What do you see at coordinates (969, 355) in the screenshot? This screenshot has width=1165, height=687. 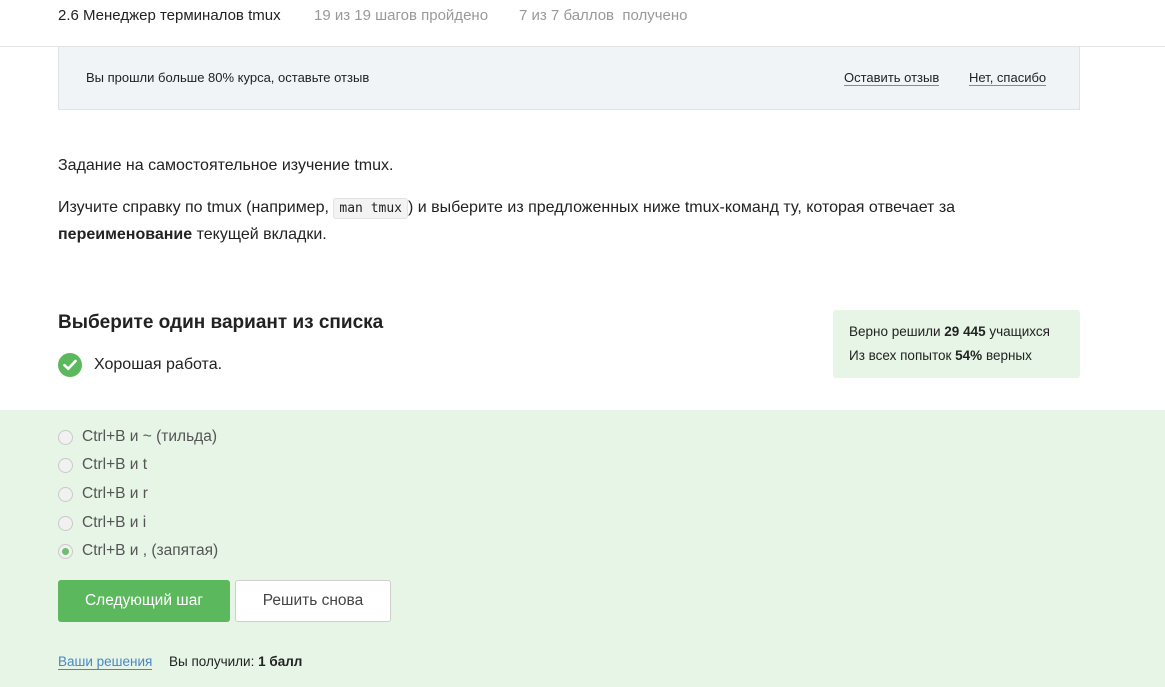 I see `attempts-percent: 54%` at bounding box center [969, 355].